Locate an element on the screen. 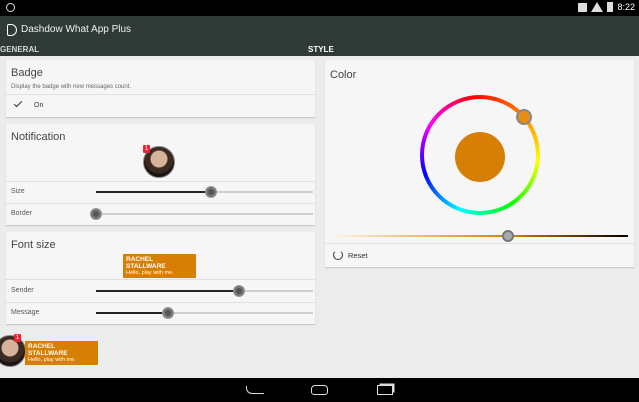 The width and height of the screenshot is (639, 402). size-label: Size is located at coordinates (18, 191).